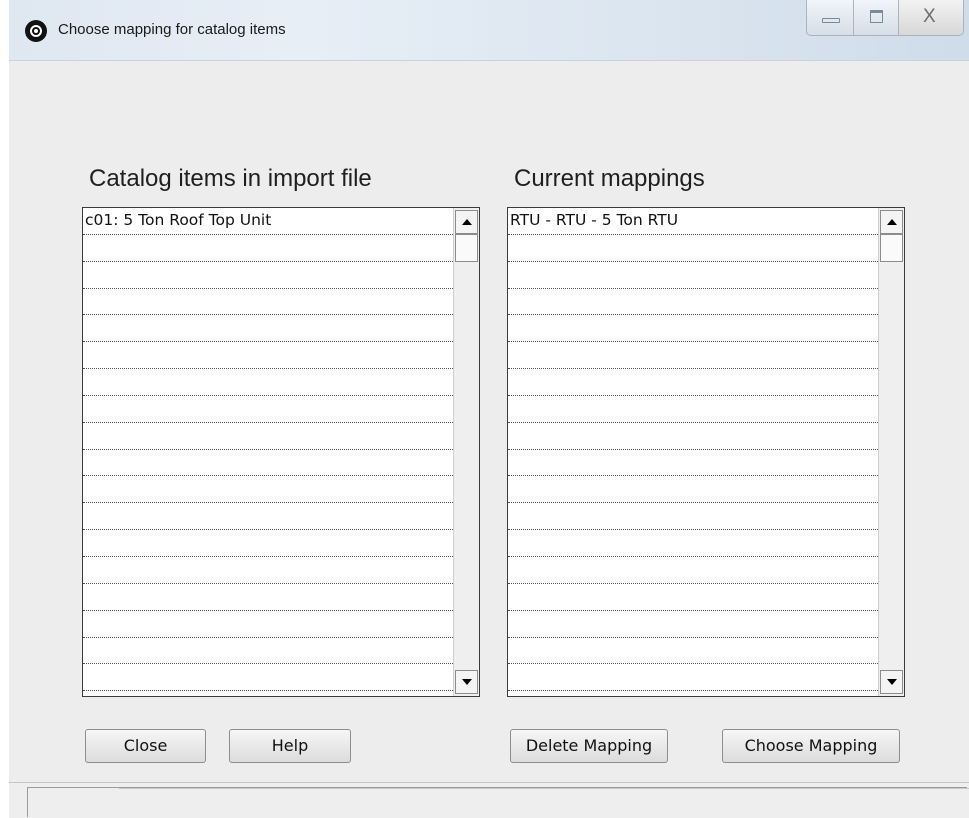  I want to click on maximize-icon, so click(876, 16).